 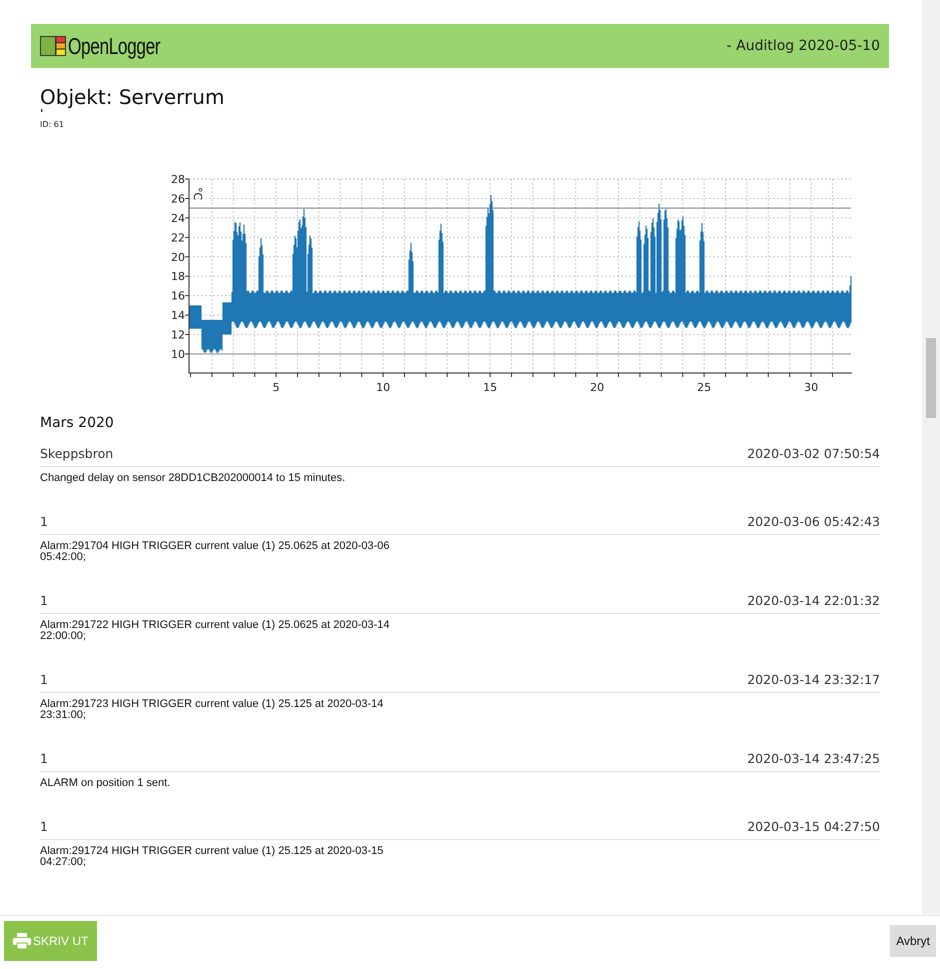 What do you see at coordinates (77, 423) in the screenshot?
I see `month-heading: Mars 2020` at bounding box center [77, 423].